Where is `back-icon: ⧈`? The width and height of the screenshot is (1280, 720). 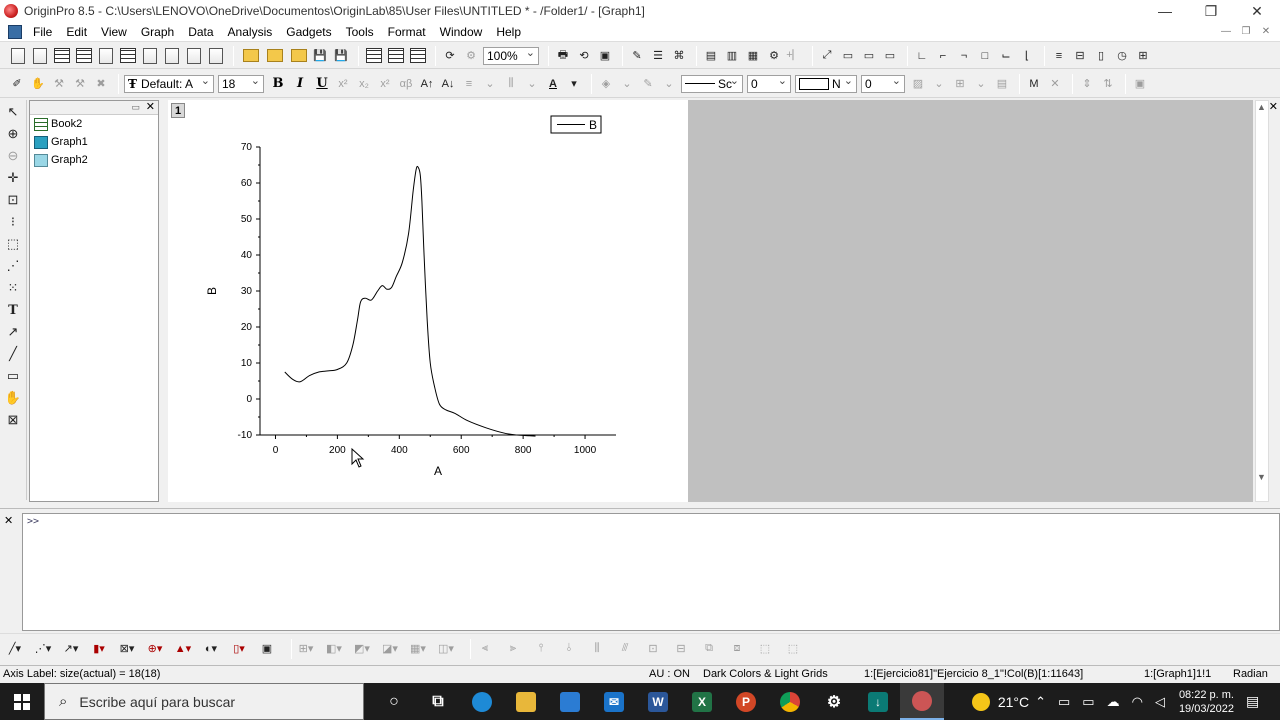 back-icon: ⧈ is located at coordinates (737, 649).